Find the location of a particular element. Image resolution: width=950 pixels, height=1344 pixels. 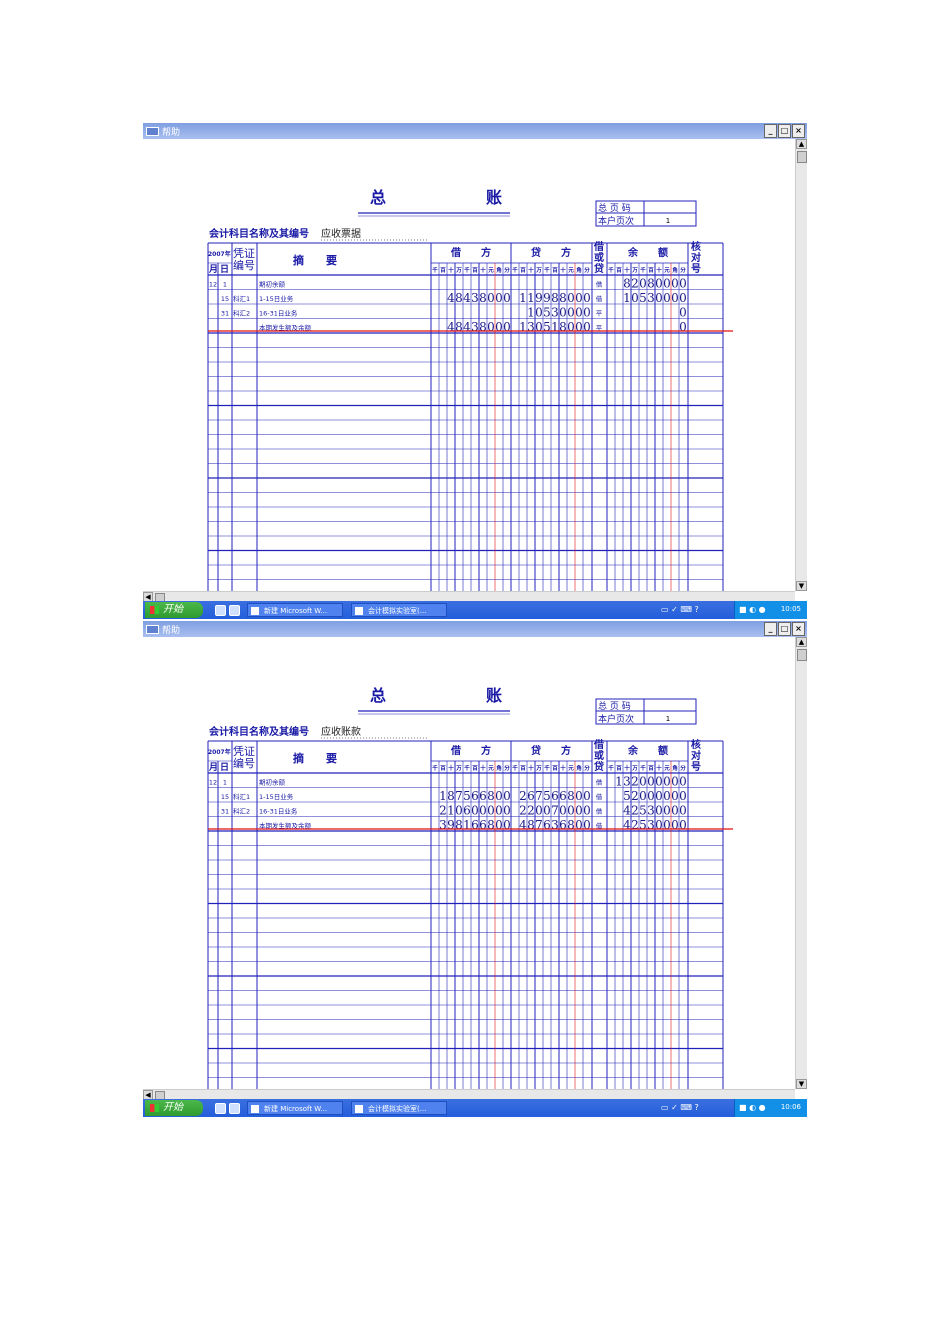

summary-label: 摘 要 is located at coordinates (315, 758).